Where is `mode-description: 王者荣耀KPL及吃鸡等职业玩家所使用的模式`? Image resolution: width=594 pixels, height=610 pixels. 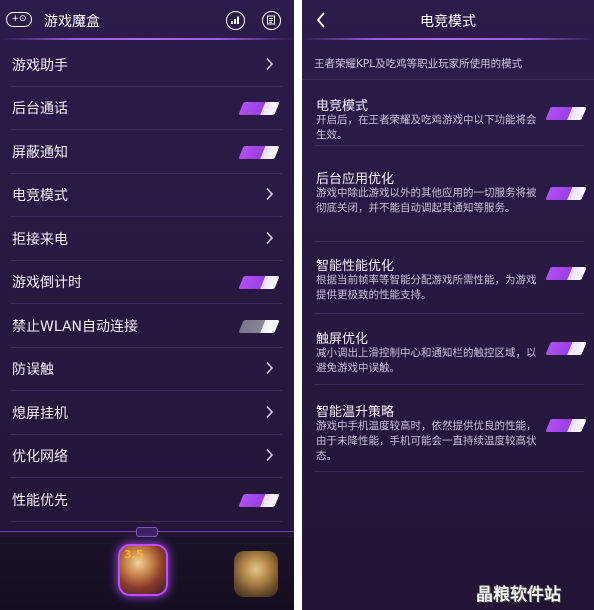 mode-description: 王者荣耀KPL及吃鸡等职业玩家所使用的模式 is located at coordinates (418, 64).